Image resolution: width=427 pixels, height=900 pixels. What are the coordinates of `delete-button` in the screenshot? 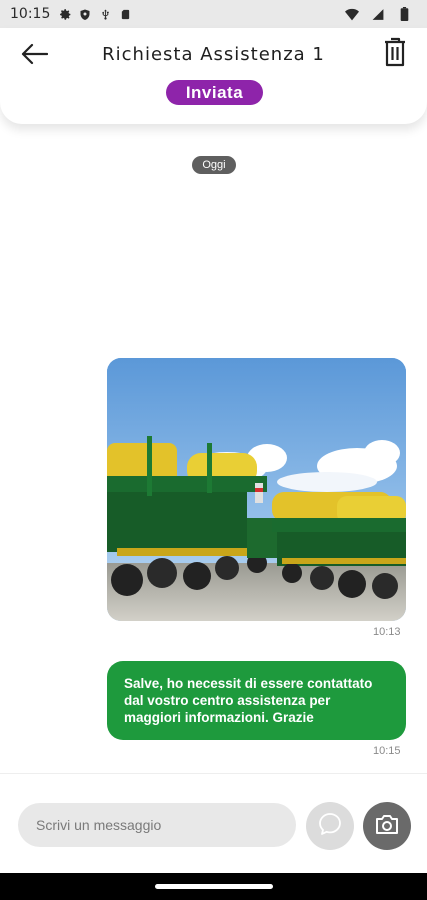 It's located at (395, 54).